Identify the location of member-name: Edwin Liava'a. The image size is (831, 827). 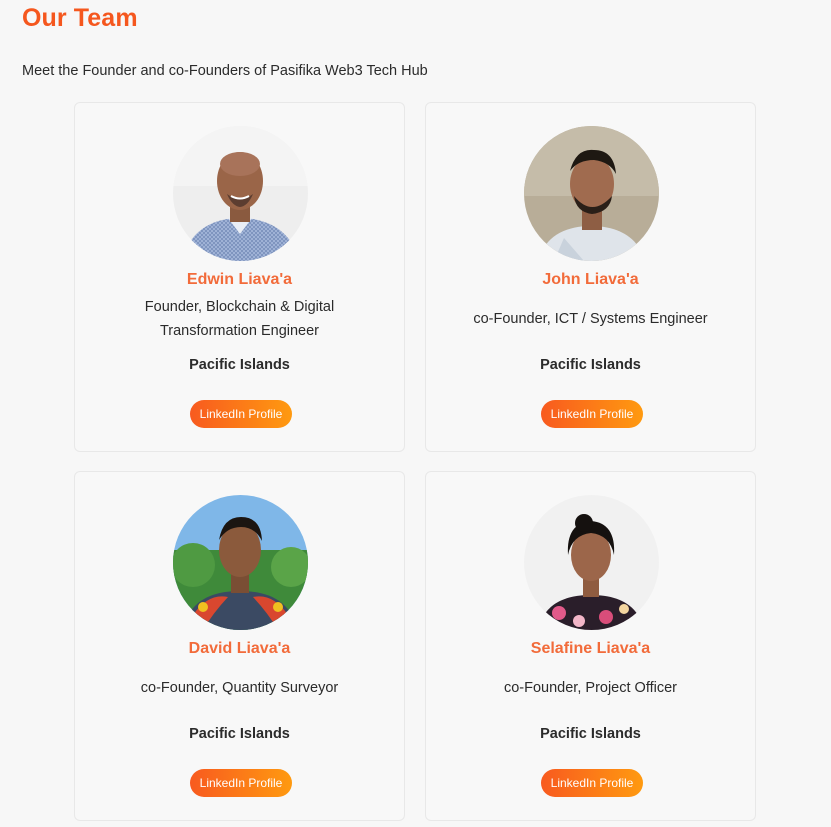
(239, 279).